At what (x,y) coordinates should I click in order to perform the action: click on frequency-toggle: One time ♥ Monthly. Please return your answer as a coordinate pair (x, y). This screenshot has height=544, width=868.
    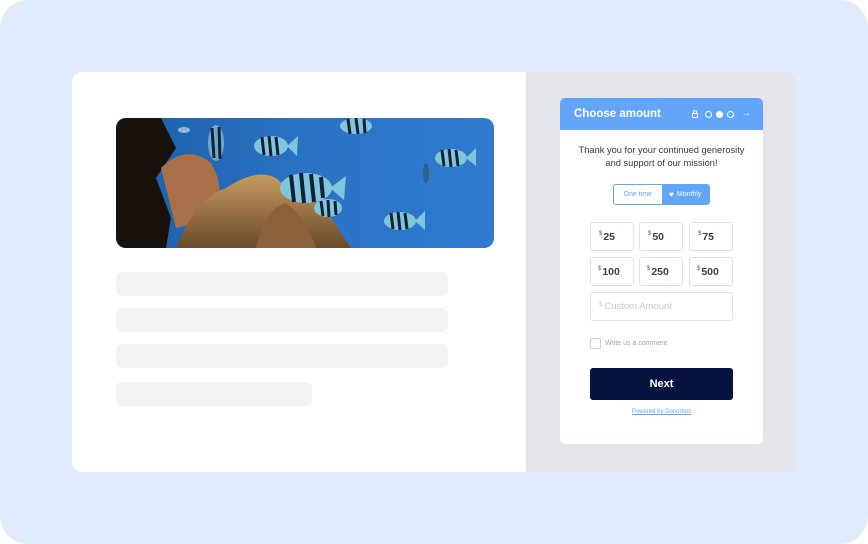
    Looking at the image, I should click on (661, 194).